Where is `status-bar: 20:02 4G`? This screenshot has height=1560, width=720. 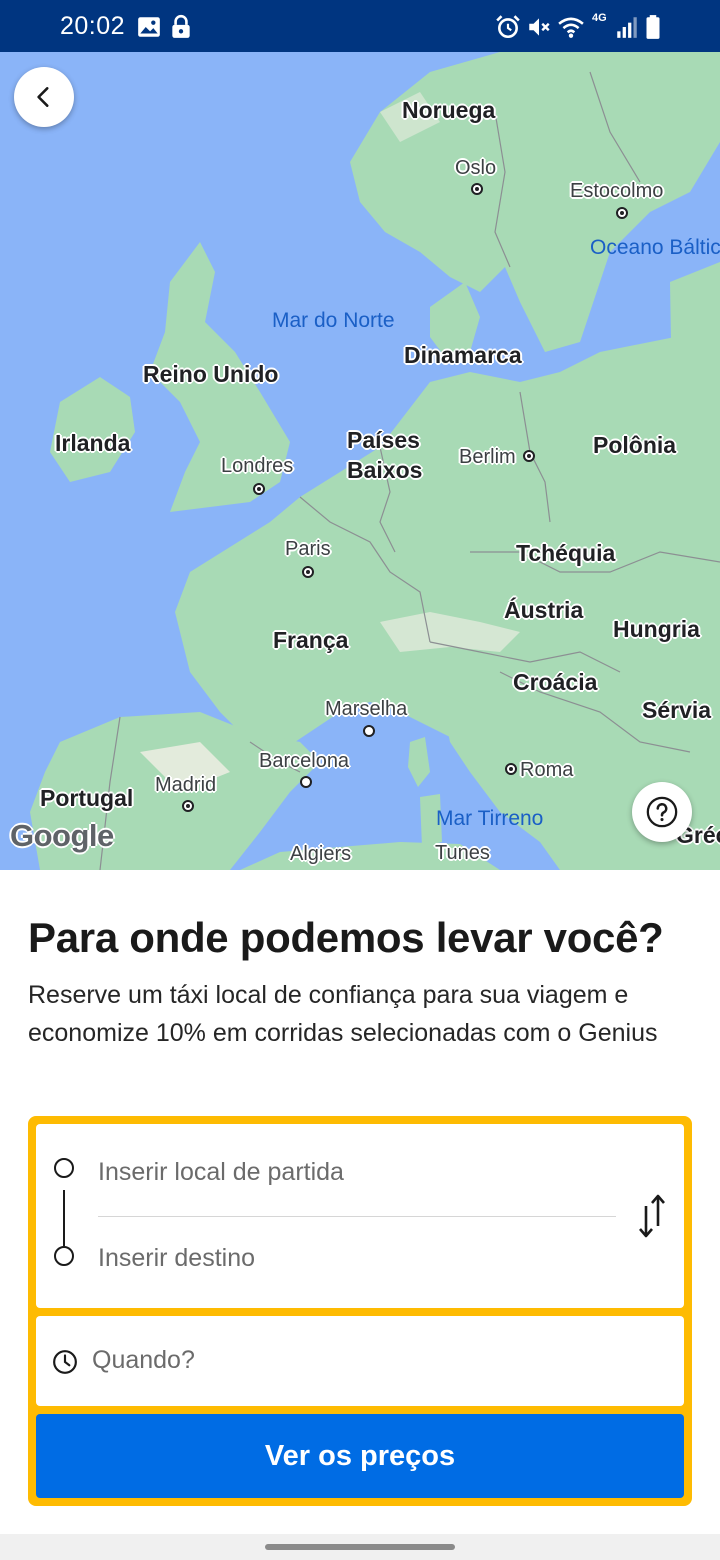 status-bar: 20:02 4G is located at coordinates (360, 26).